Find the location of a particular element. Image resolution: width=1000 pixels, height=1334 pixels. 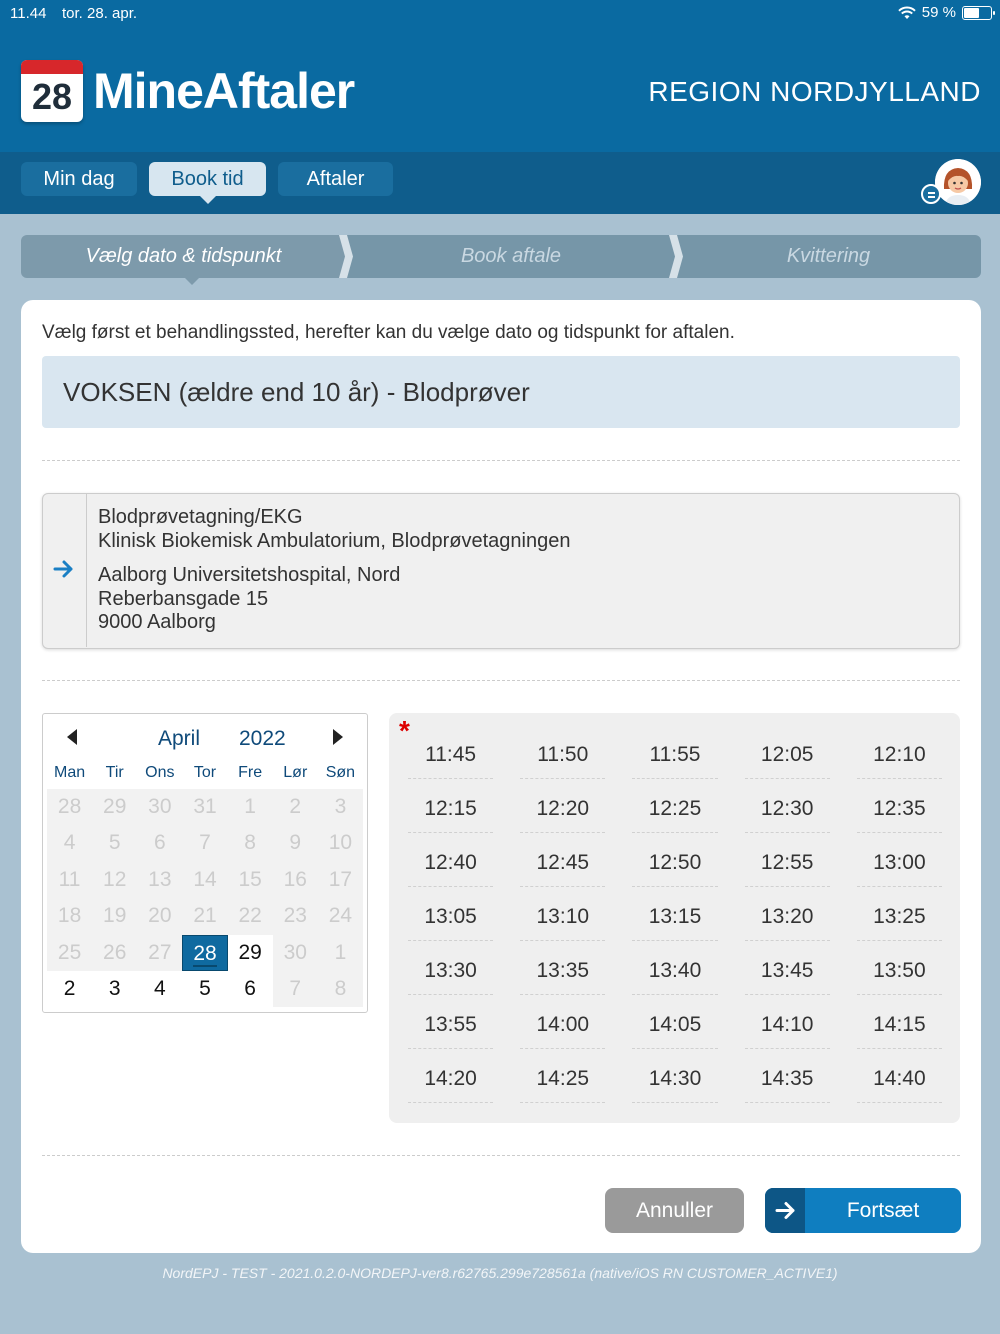

divider is located at coordinates (501, 680).